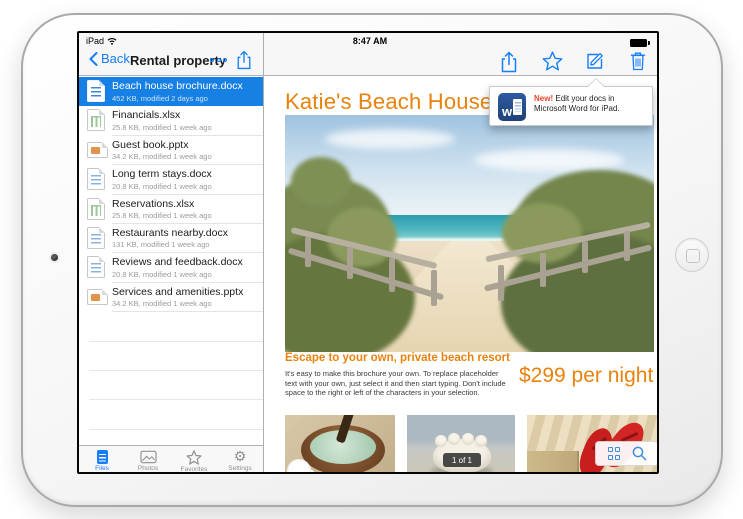 The width and height of the screenshot is (743, 519). I want to click on gear-icon: ⚙, so click(240, 457).